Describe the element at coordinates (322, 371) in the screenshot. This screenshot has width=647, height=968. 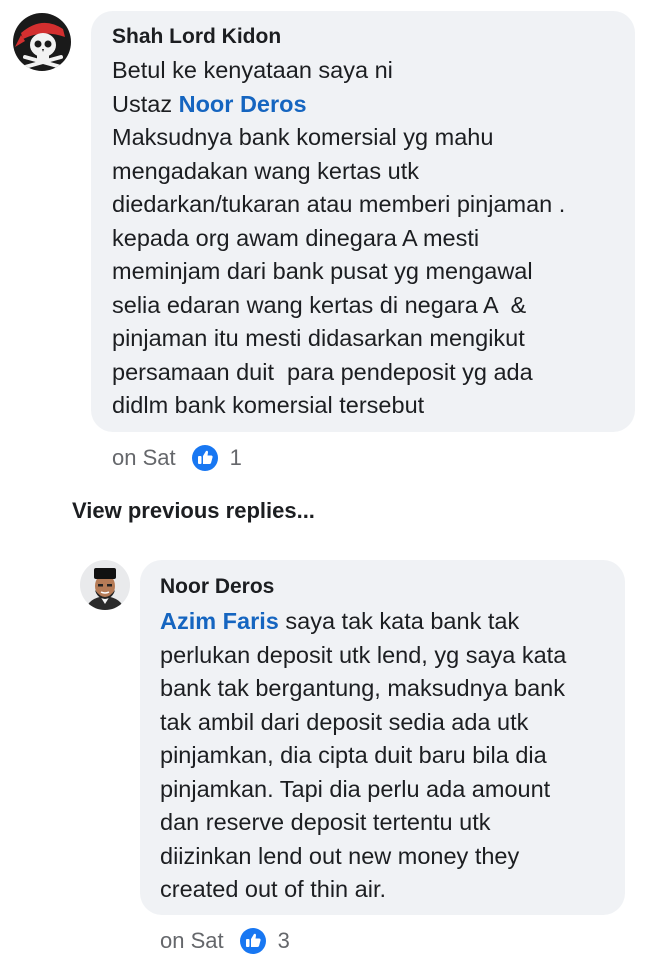
I see `comment-line: persamaan duit para pendeposit yg ada` at that location.